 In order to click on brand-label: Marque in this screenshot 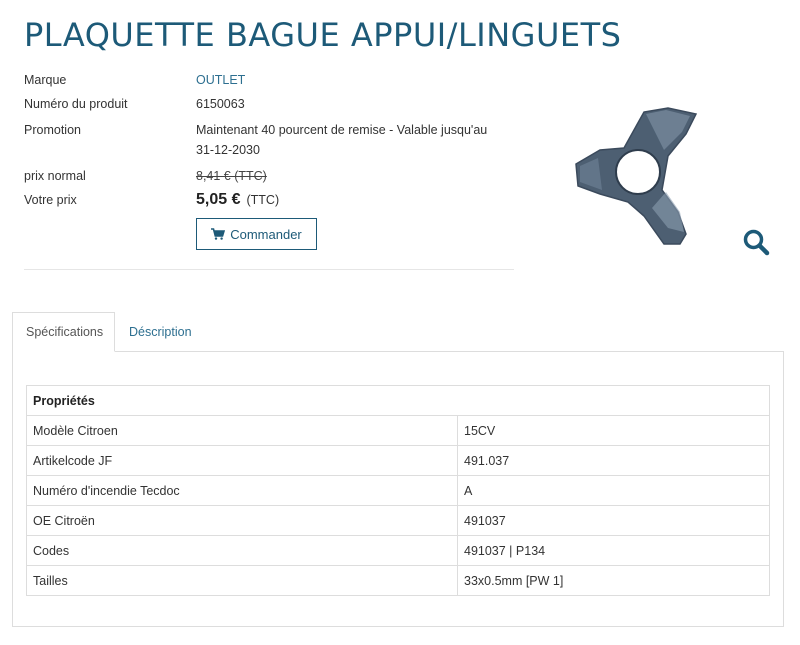, I will do `click(45, 80)`.